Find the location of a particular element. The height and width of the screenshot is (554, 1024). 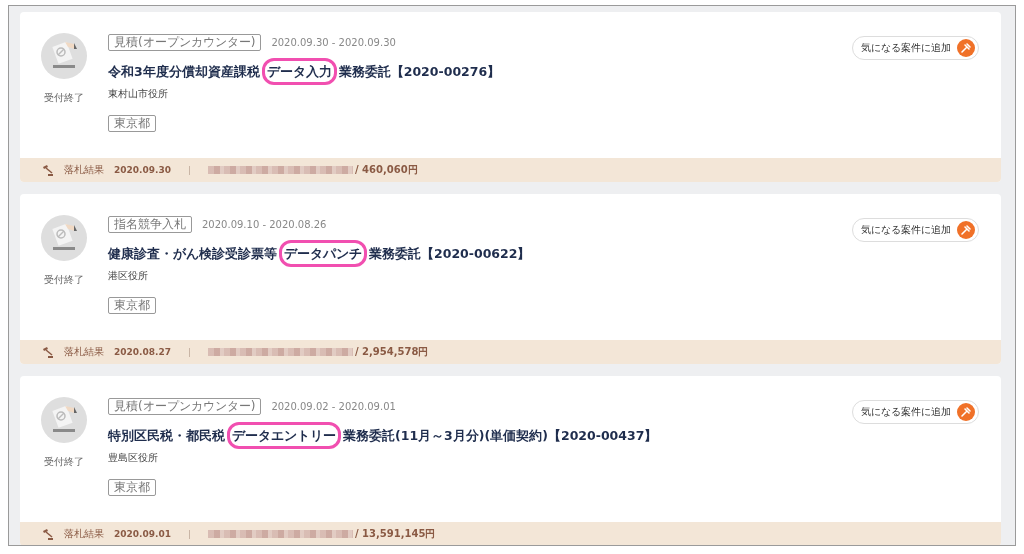

period-text: 2020.09.10 - 2020.08.26 is located at coordinates (264, 224).